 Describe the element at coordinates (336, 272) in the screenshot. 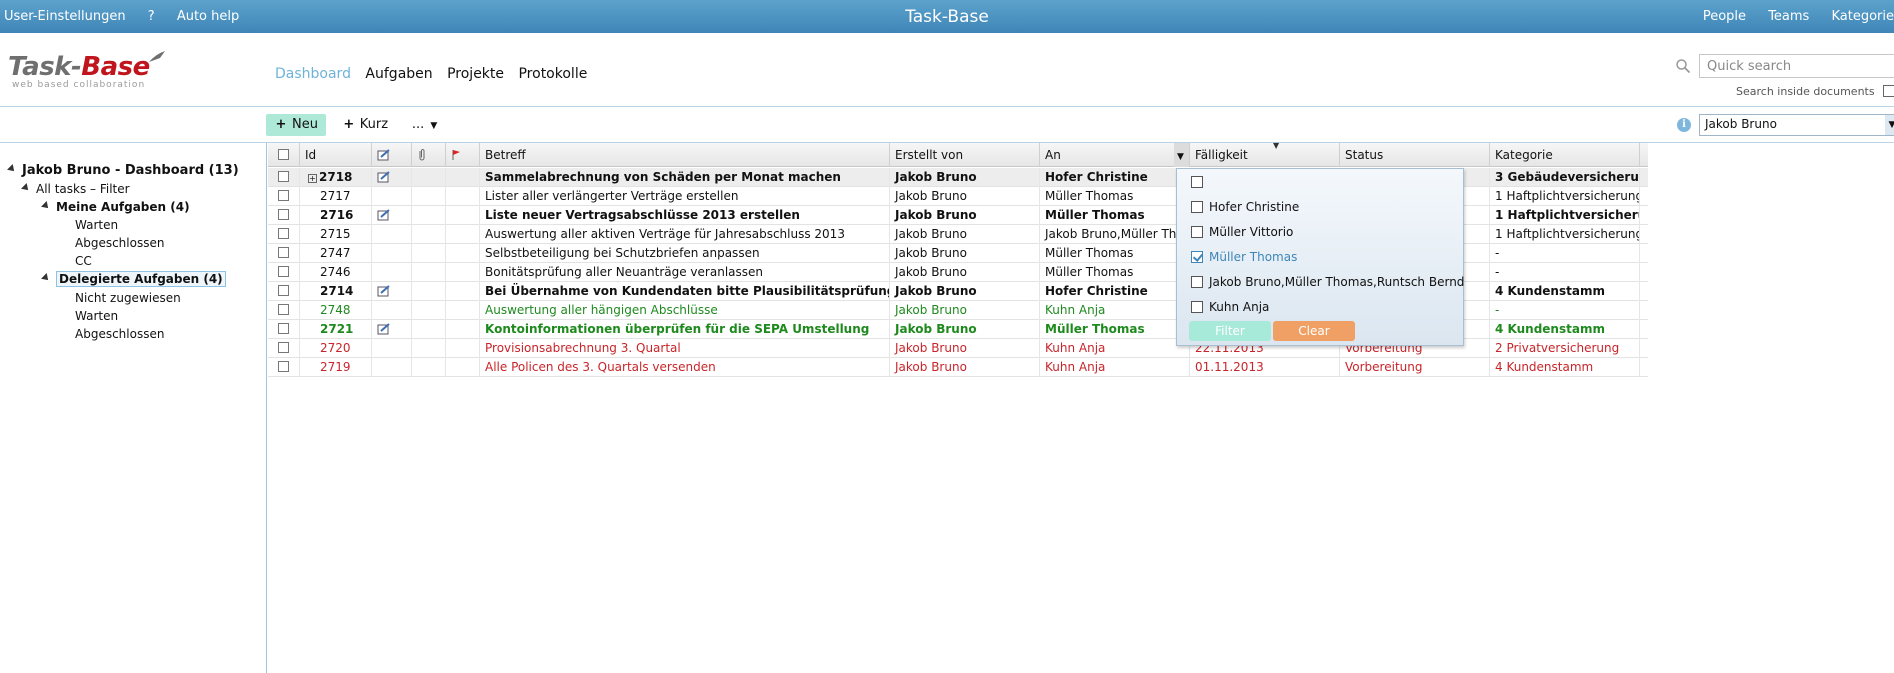

I see `cell-id: 2746` at that location.